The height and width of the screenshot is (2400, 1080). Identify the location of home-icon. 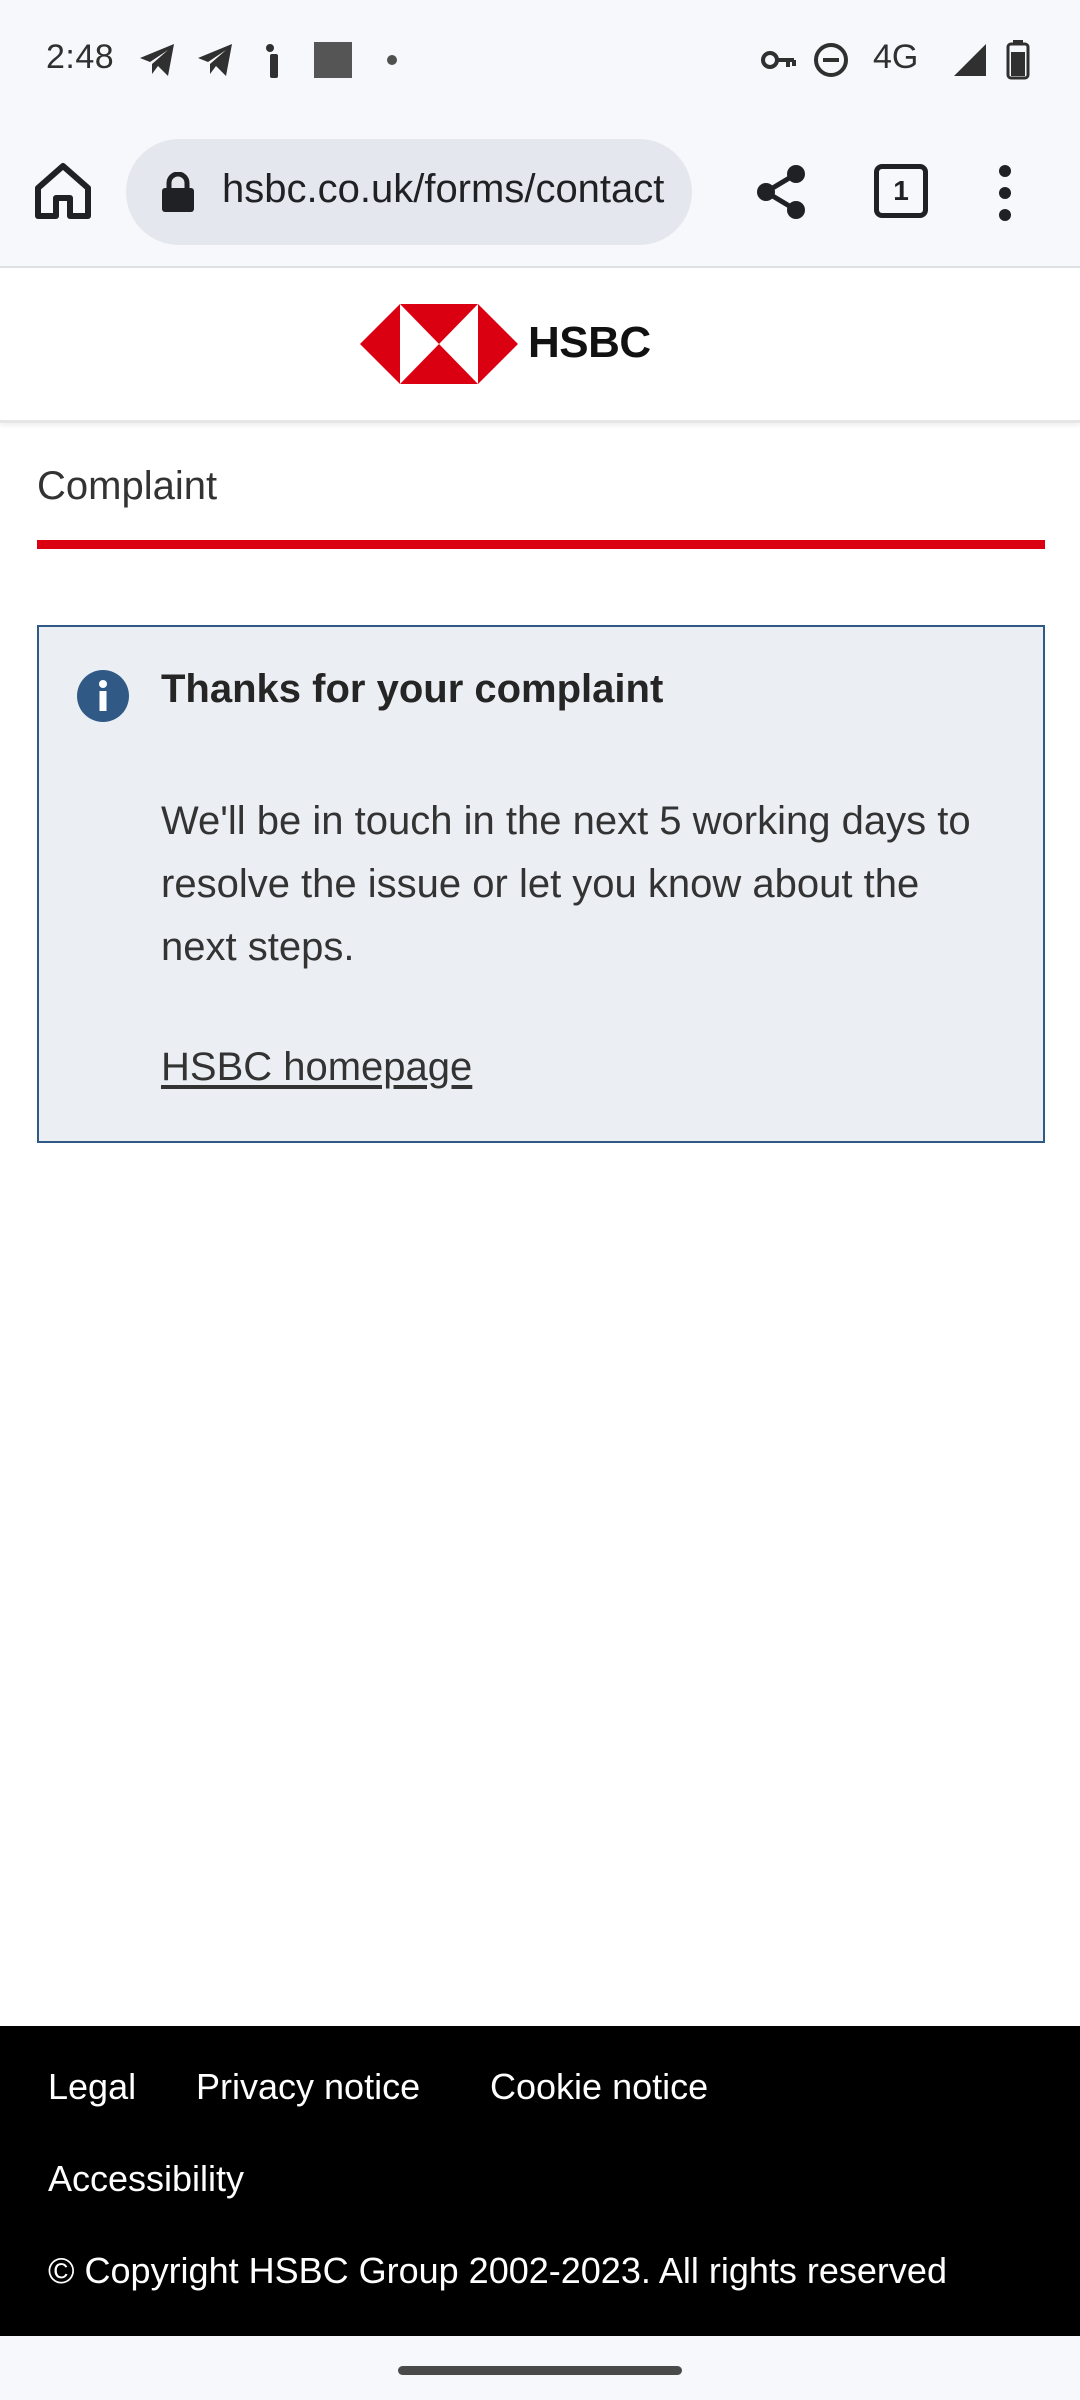
(63, 191).